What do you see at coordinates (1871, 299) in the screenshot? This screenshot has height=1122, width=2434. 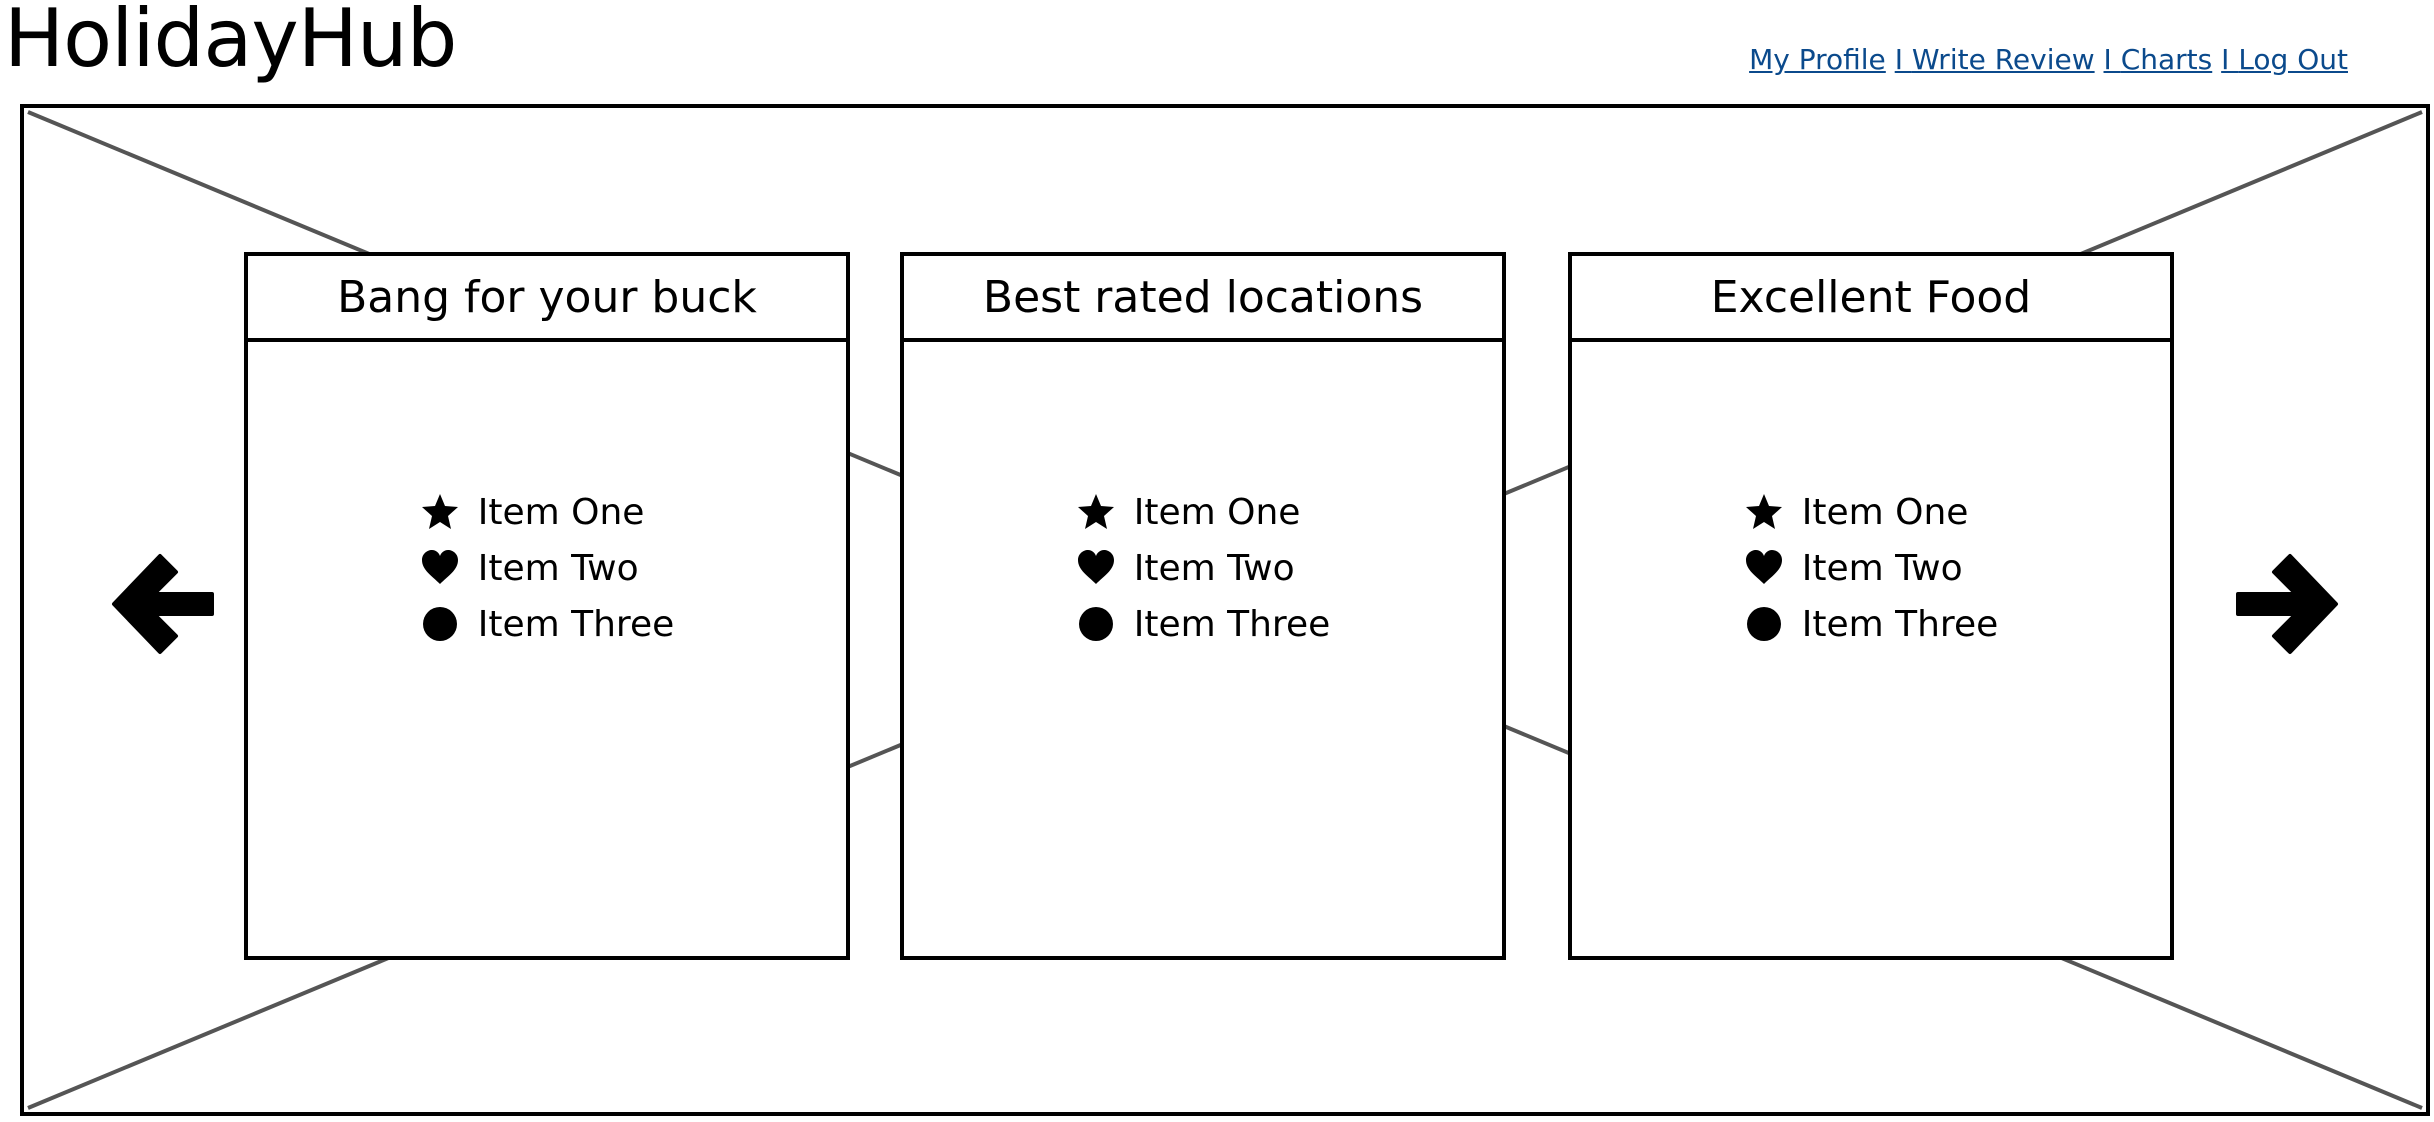 I see `card-title: Excellent Food` at bounding box center [1871, 299].